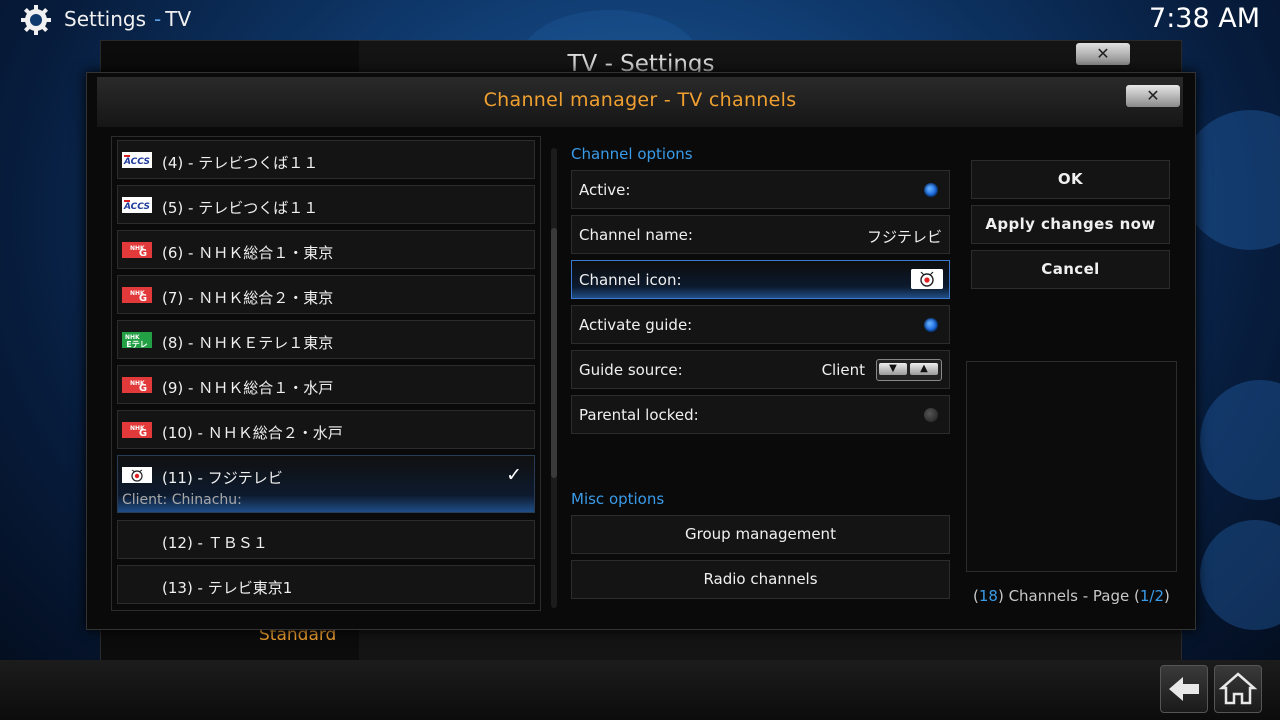 This screenshot has height=720, width=1280. Describe the element at coordinates (240, 208) in the screenshot. I see `channel-label: (5) - テレビつくば１１` at that location.